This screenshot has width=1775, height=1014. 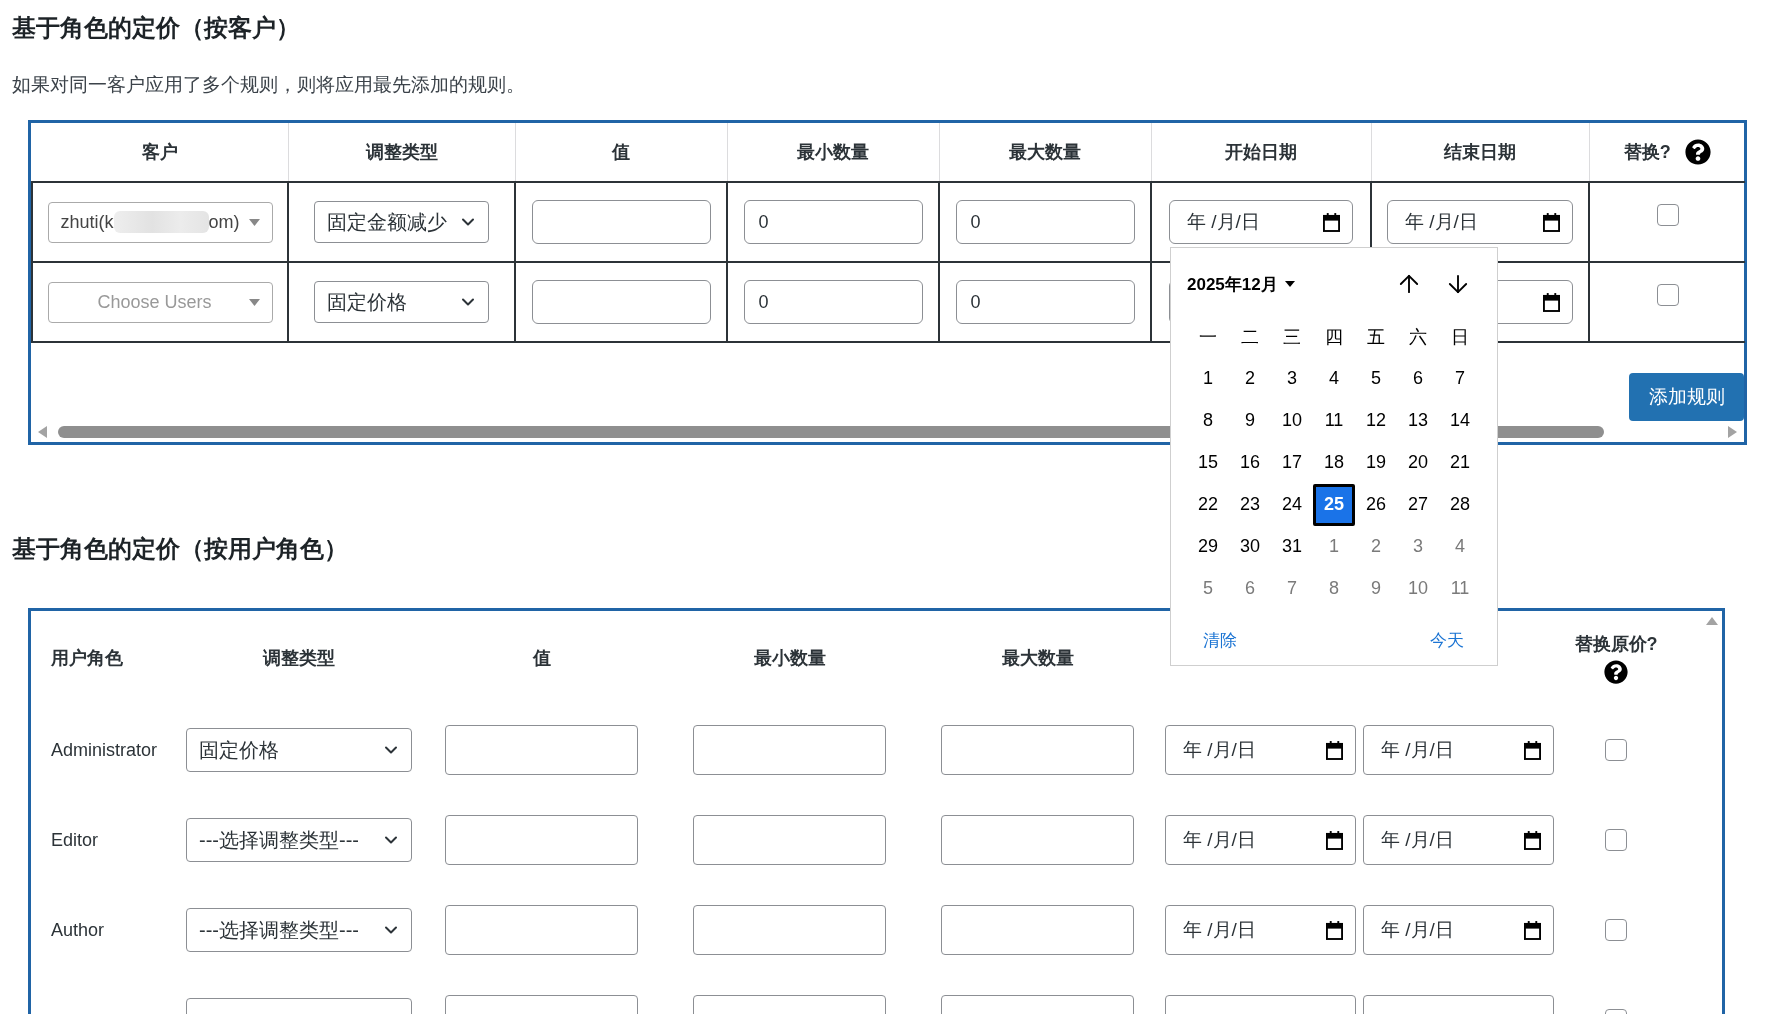 I want to click on weekday-label: 日, so click(x=1460, y=337).